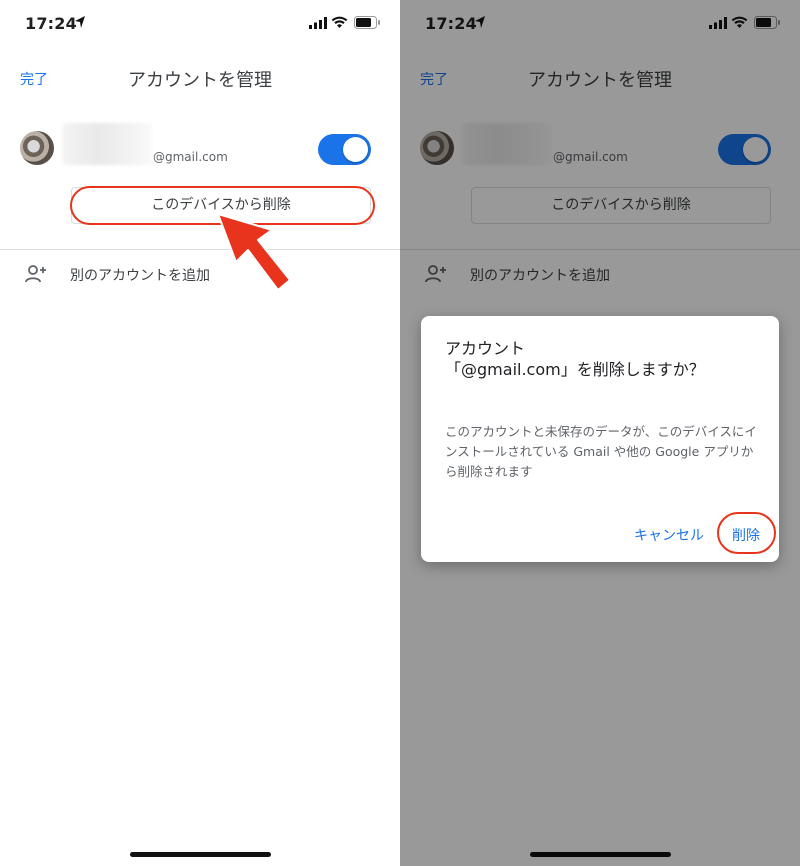  I want to click on battery-icon, so click(367, 22).